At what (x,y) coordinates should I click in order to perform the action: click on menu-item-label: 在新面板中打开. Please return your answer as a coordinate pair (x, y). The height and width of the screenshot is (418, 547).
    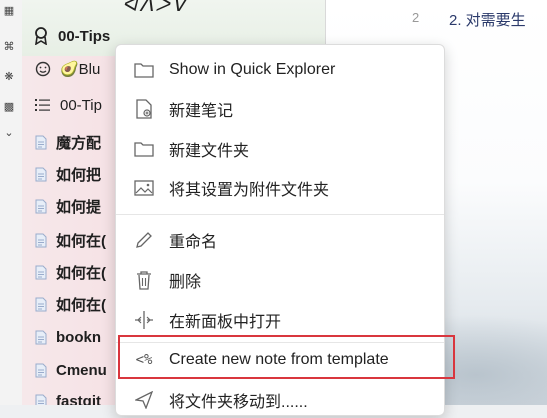
    Looking at the image, I should click on (225, 322).